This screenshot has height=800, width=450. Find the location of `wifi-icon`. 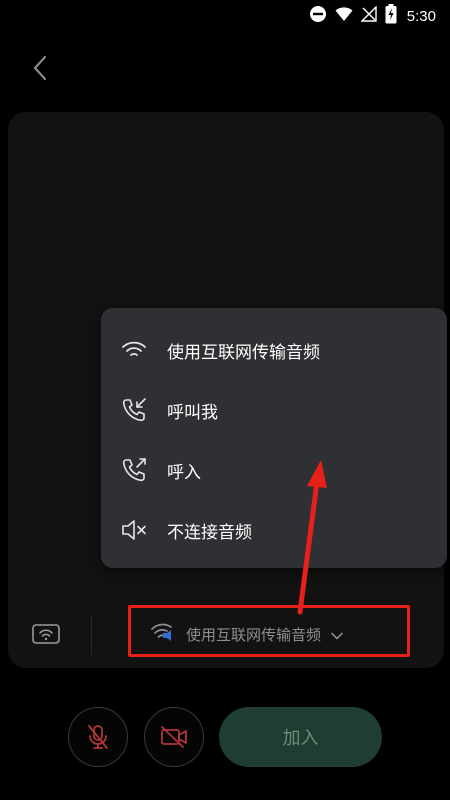

wifi-icon is located at coordinates (134, 350).